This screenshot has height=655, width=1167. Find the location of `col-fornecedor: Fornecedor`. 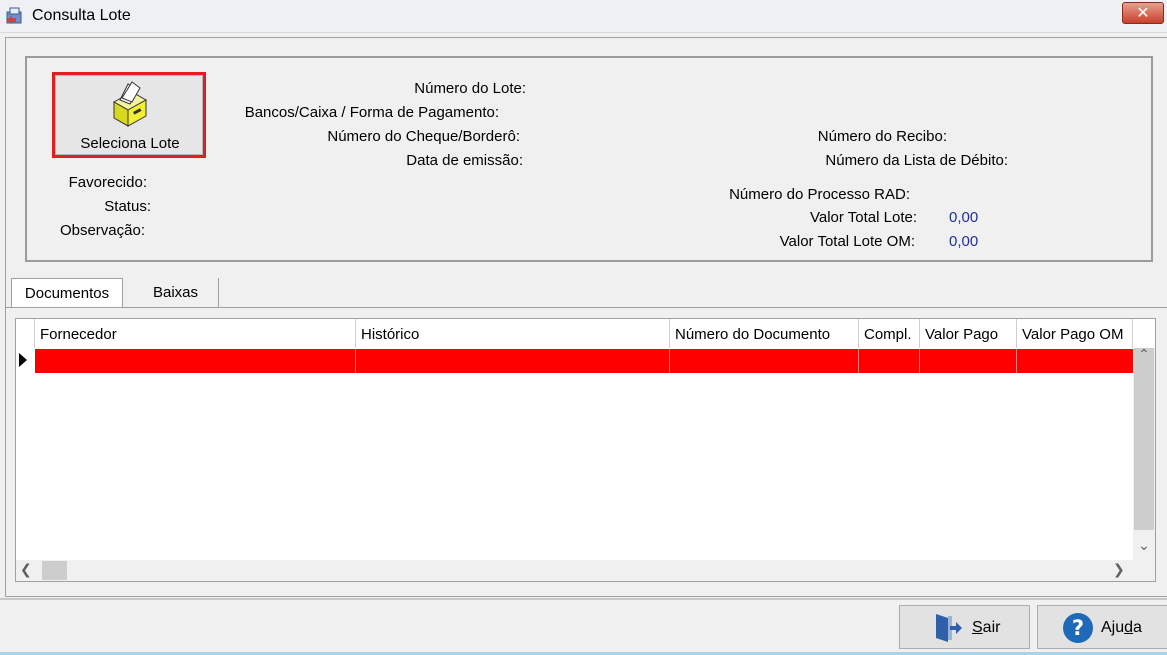

col-fornecedor: Fornecedor is located at coordinates (195, 333).